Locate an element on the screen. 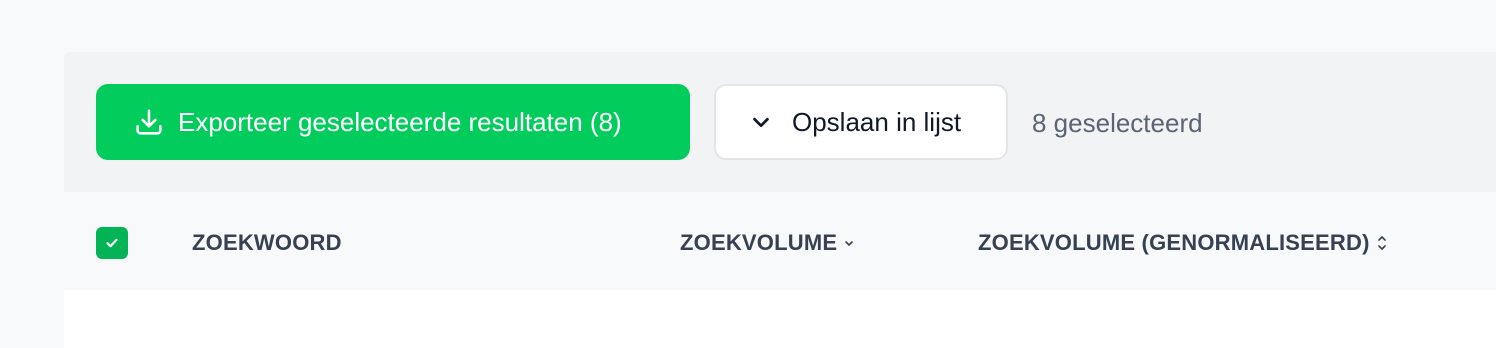 This screenshot has height=348, width=1496. selected-count-text: 8 geselecteerd is located at coordinates (1117, 123).